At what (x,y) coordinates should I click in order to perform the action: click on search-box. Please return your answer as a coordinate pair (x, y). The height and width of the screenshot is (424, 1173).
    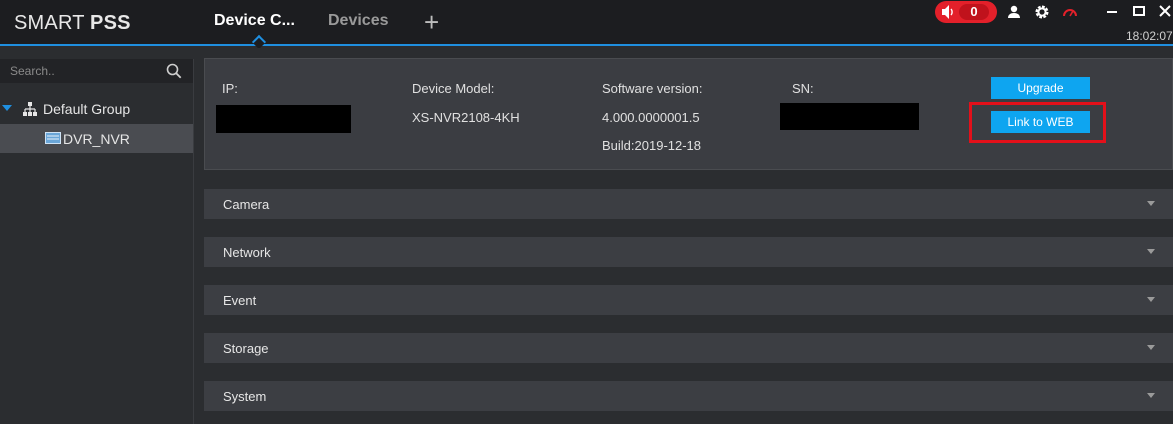
    Looking at the image, I should click on (96, 71).